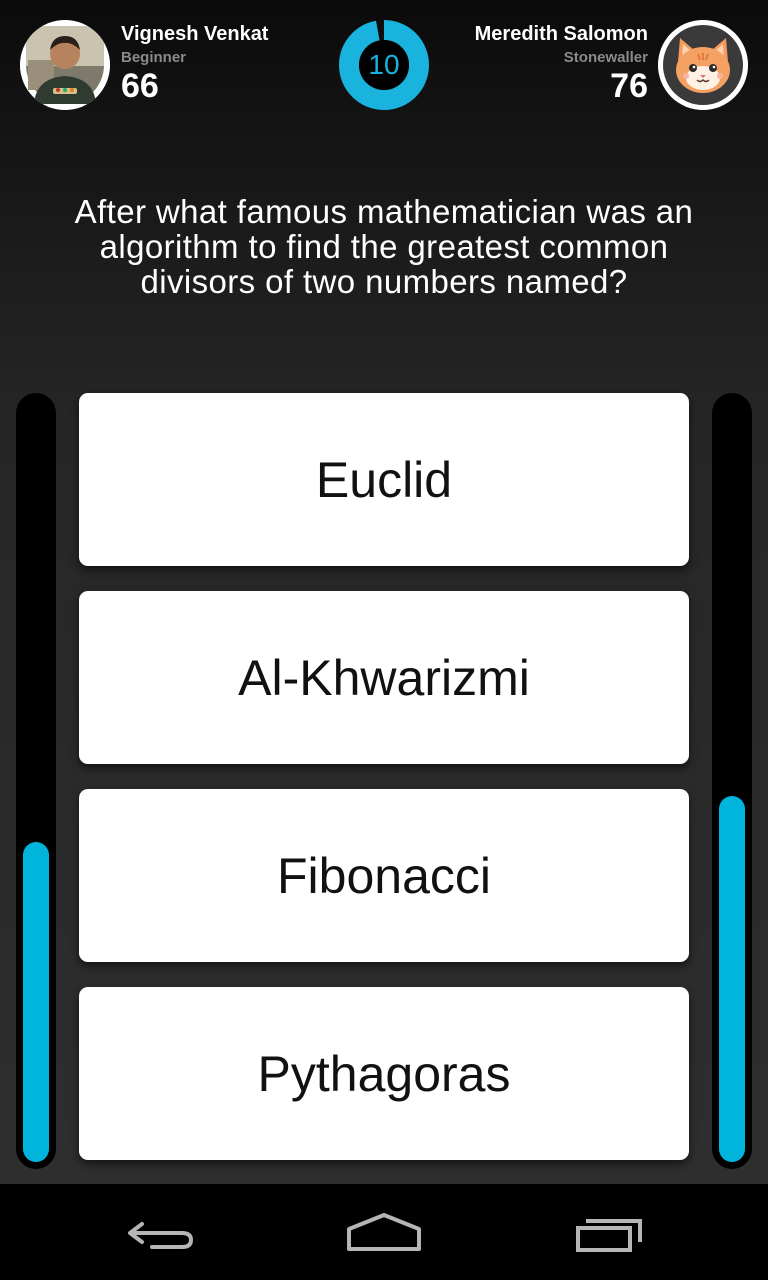 This screenshot has height=1280, width=768. I want to click on player-left-info: Vignesh Venkat Beginner 66, so click(194, 62).